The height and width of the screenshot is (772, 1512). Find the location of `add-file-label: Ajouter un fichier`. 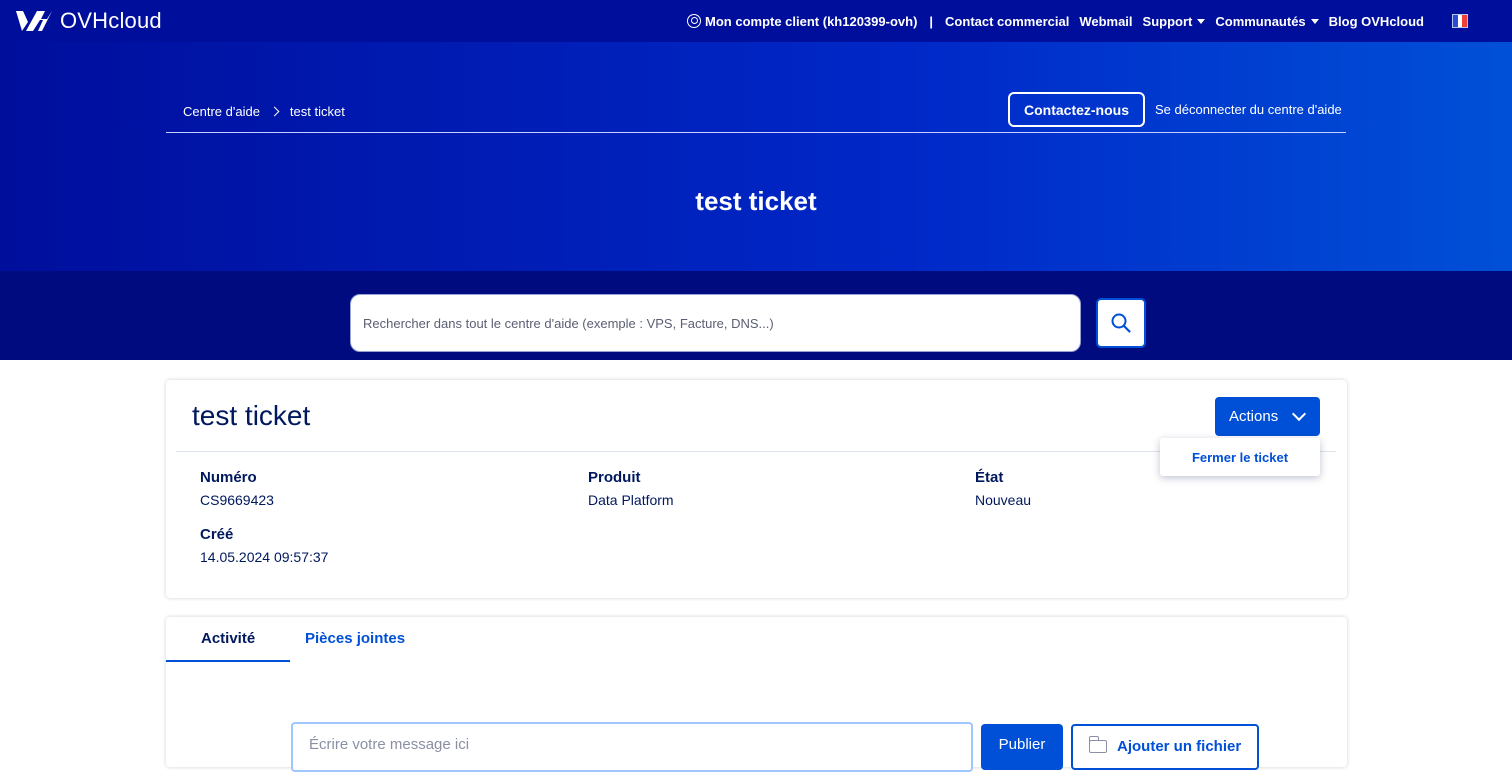

add-file-label: Ajouter un fichier is located at coordinates (1179, 746).